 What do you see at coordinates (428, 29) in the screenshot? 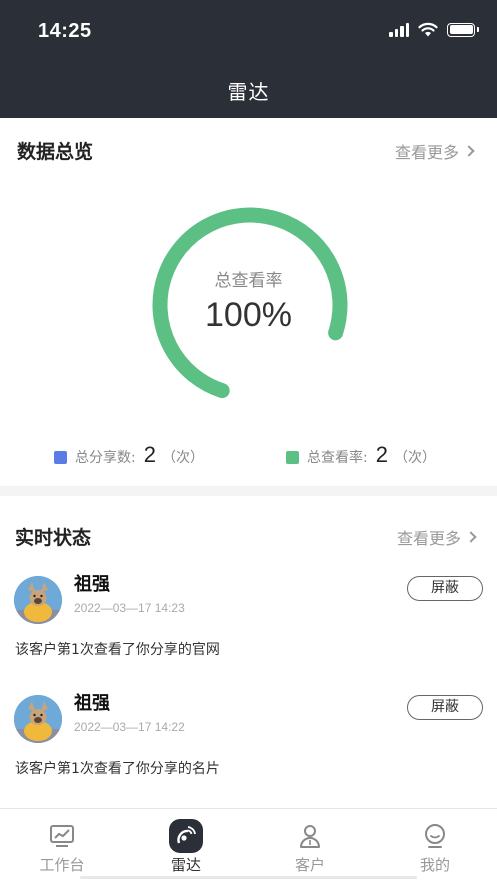
I see `wifi-icon` at bounding box center [428, 29].